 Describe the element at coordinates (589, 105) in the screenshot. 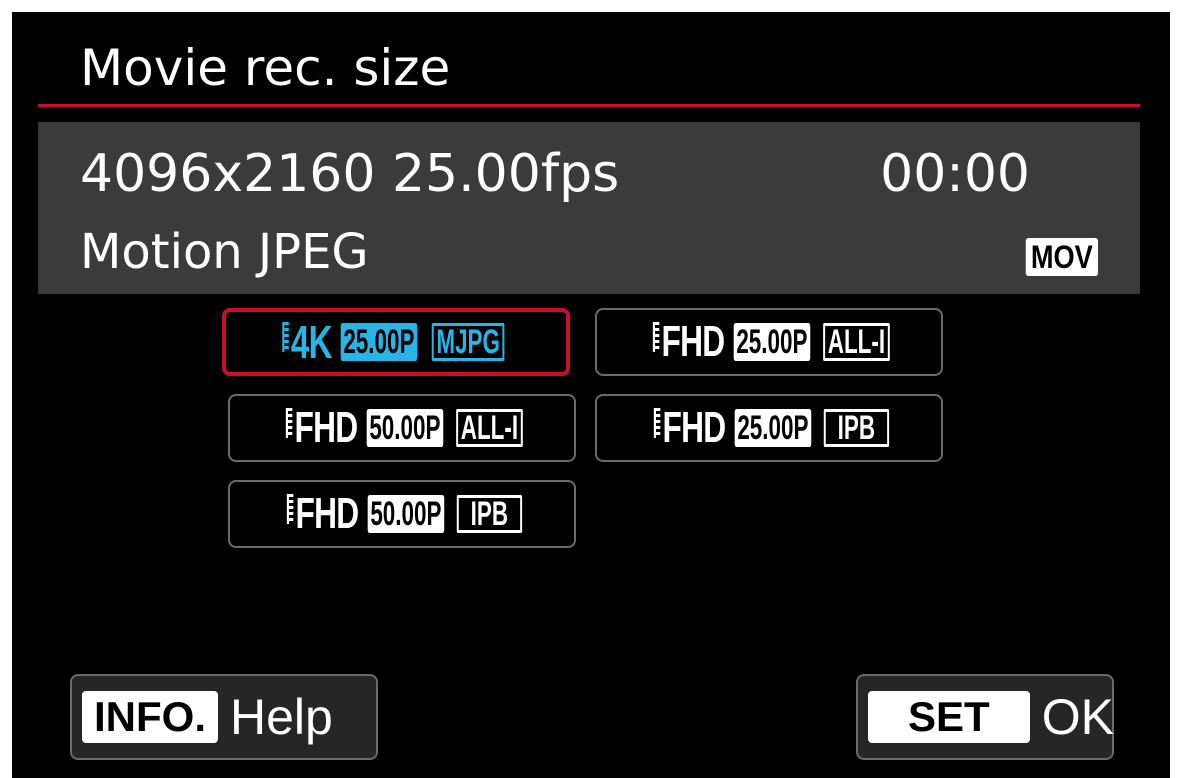

I see `title-divider` at that location.